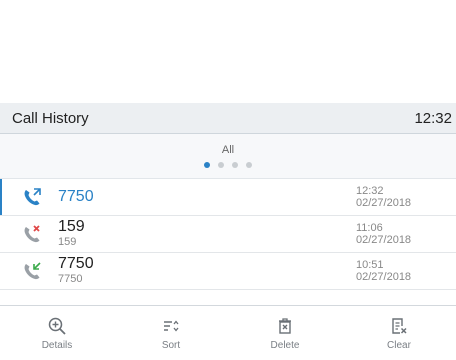 Image resolution: width=456 pixels, height=360 pixels. What do you see at coordinates (67, 242) in the screenshot?
I see `call-number: 159` at bounding box center [67, 242].